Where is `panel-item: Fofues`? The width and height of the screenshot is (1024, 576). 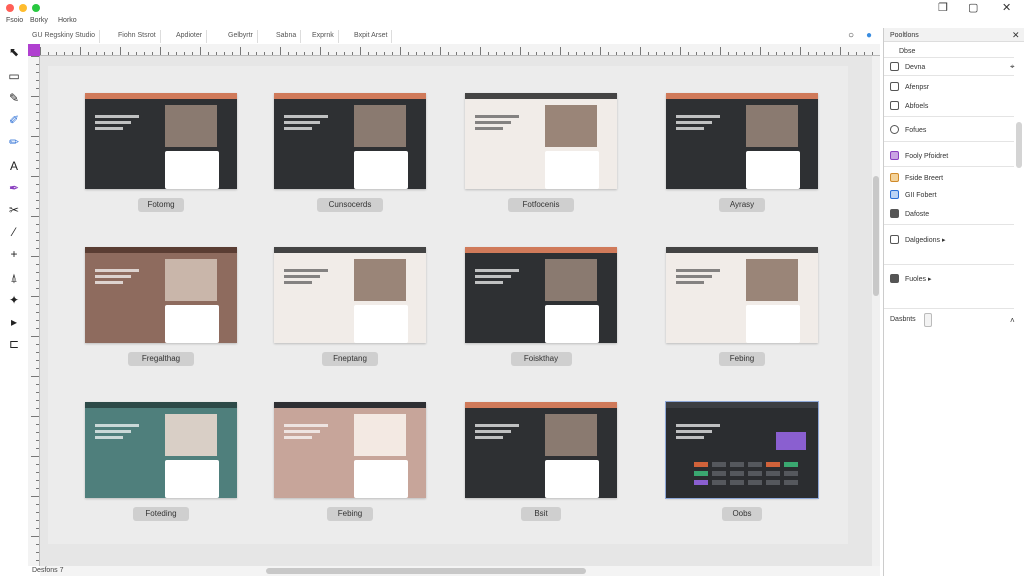 panel-item: Fofues is located at coordinates (908, 129).